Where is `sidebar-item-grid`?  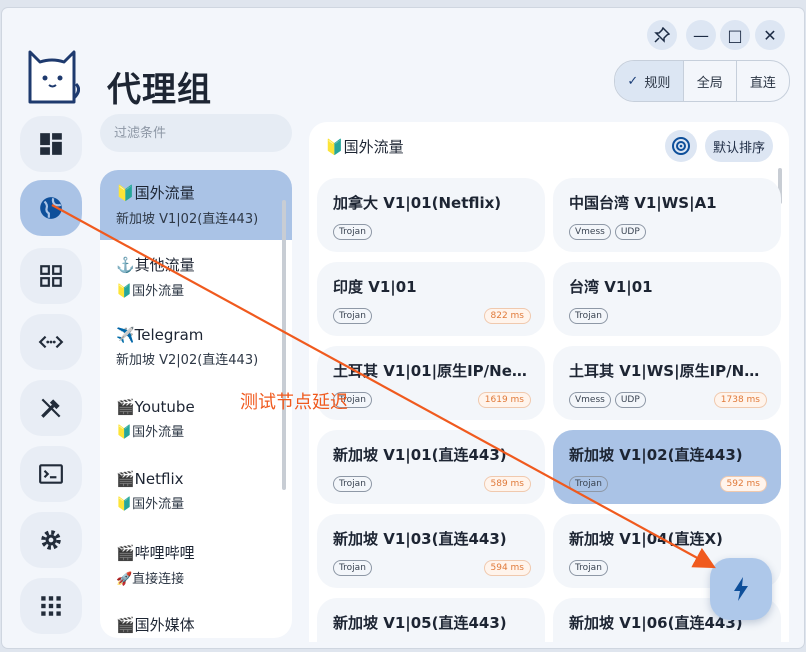
sidebar-item-grid is located at coordinates (51, 276).